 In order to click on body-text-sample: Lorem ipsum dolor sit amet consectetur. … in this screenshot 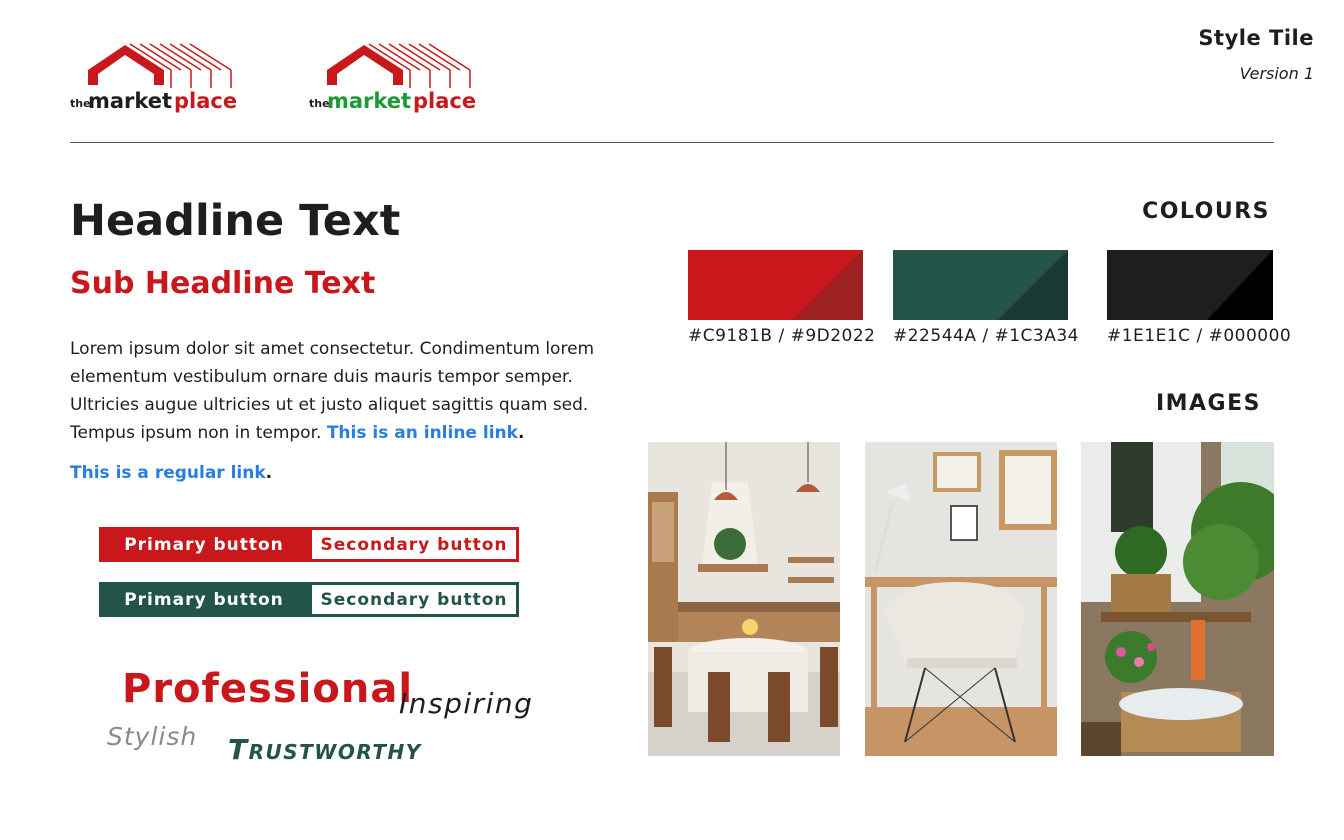, I will do `click(335, 391)`.